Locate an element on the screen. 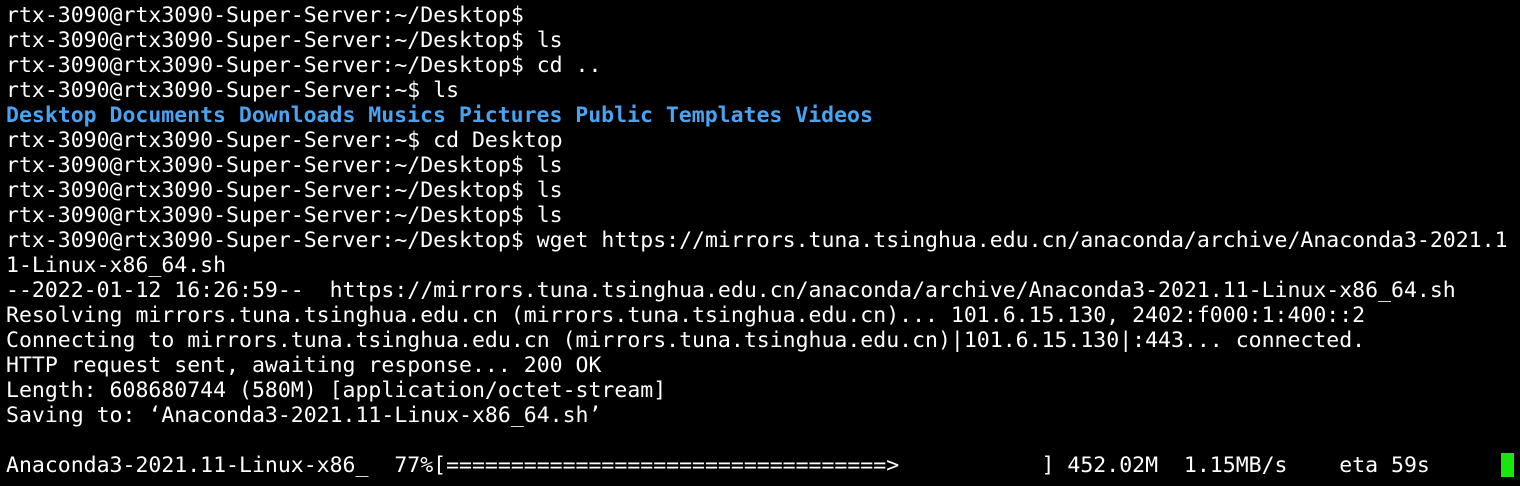 The width and height of the screenshot is (1520, 486). directory-entry: Public is located at coordinates (614, 115).